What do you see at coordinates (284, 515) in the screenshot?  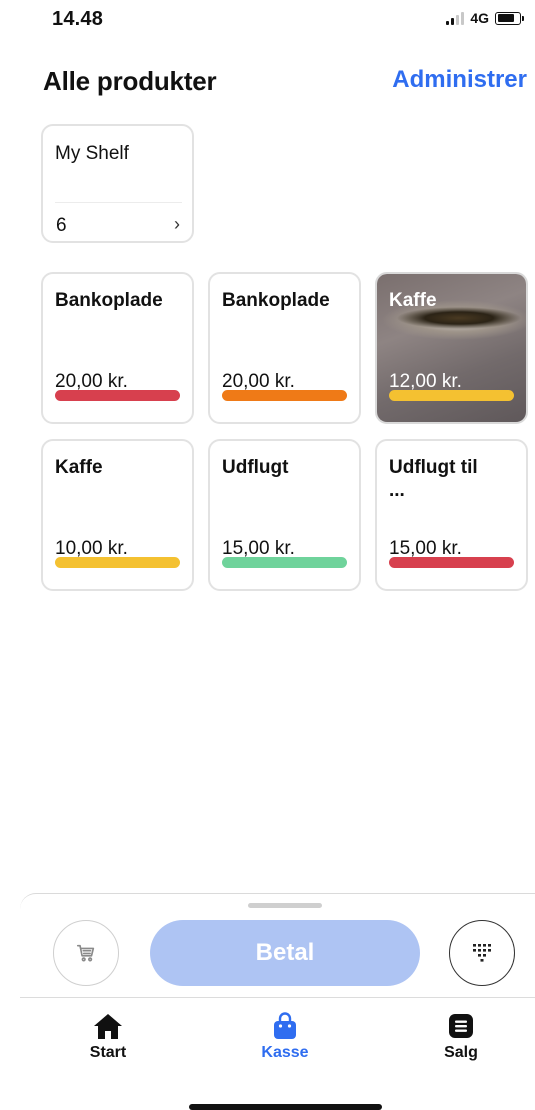 I see `product-card: Udflugt 15,00 kr.` at bounding box center [284, 515].